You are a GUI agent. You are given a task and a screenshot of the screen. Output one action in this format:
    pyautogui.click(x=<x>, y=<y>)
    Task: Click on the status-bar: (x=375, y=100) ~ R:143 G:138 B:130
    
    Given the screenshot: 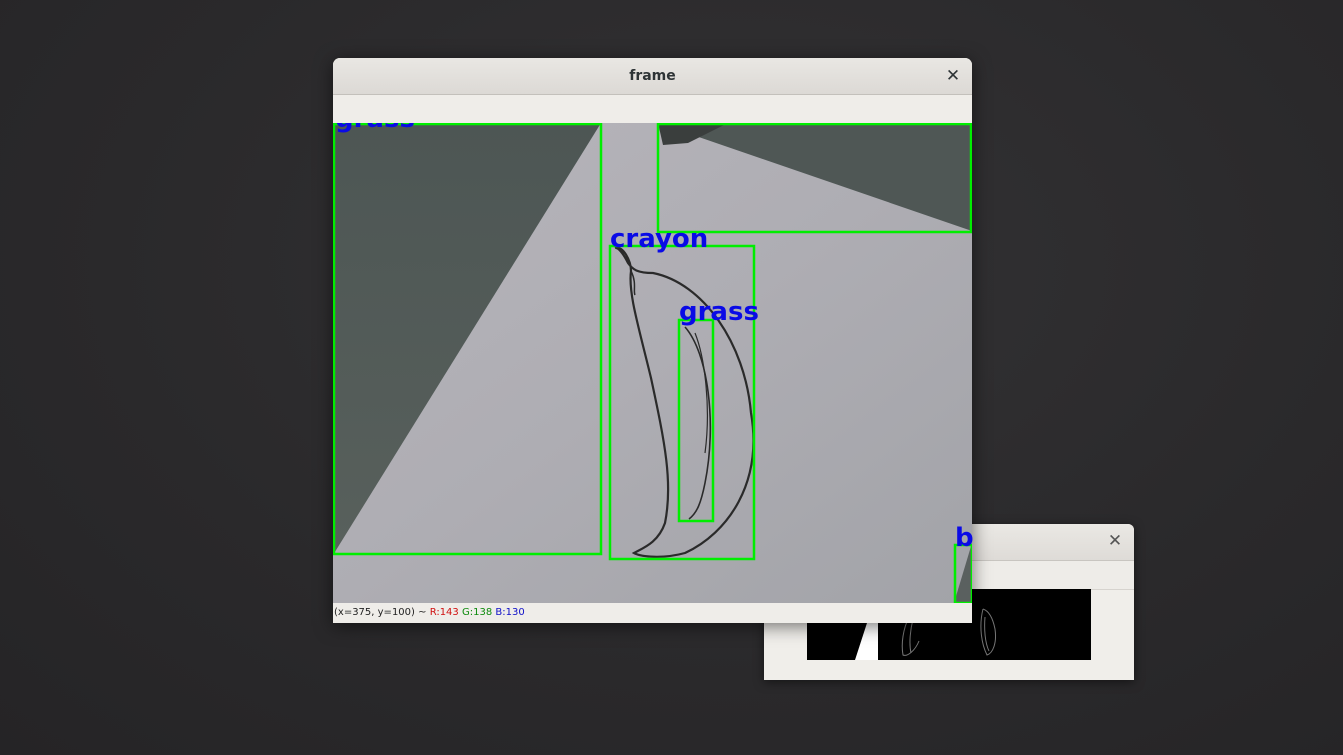 What is the action you would take?
    pyautogui.click(x=652, y=613)
    